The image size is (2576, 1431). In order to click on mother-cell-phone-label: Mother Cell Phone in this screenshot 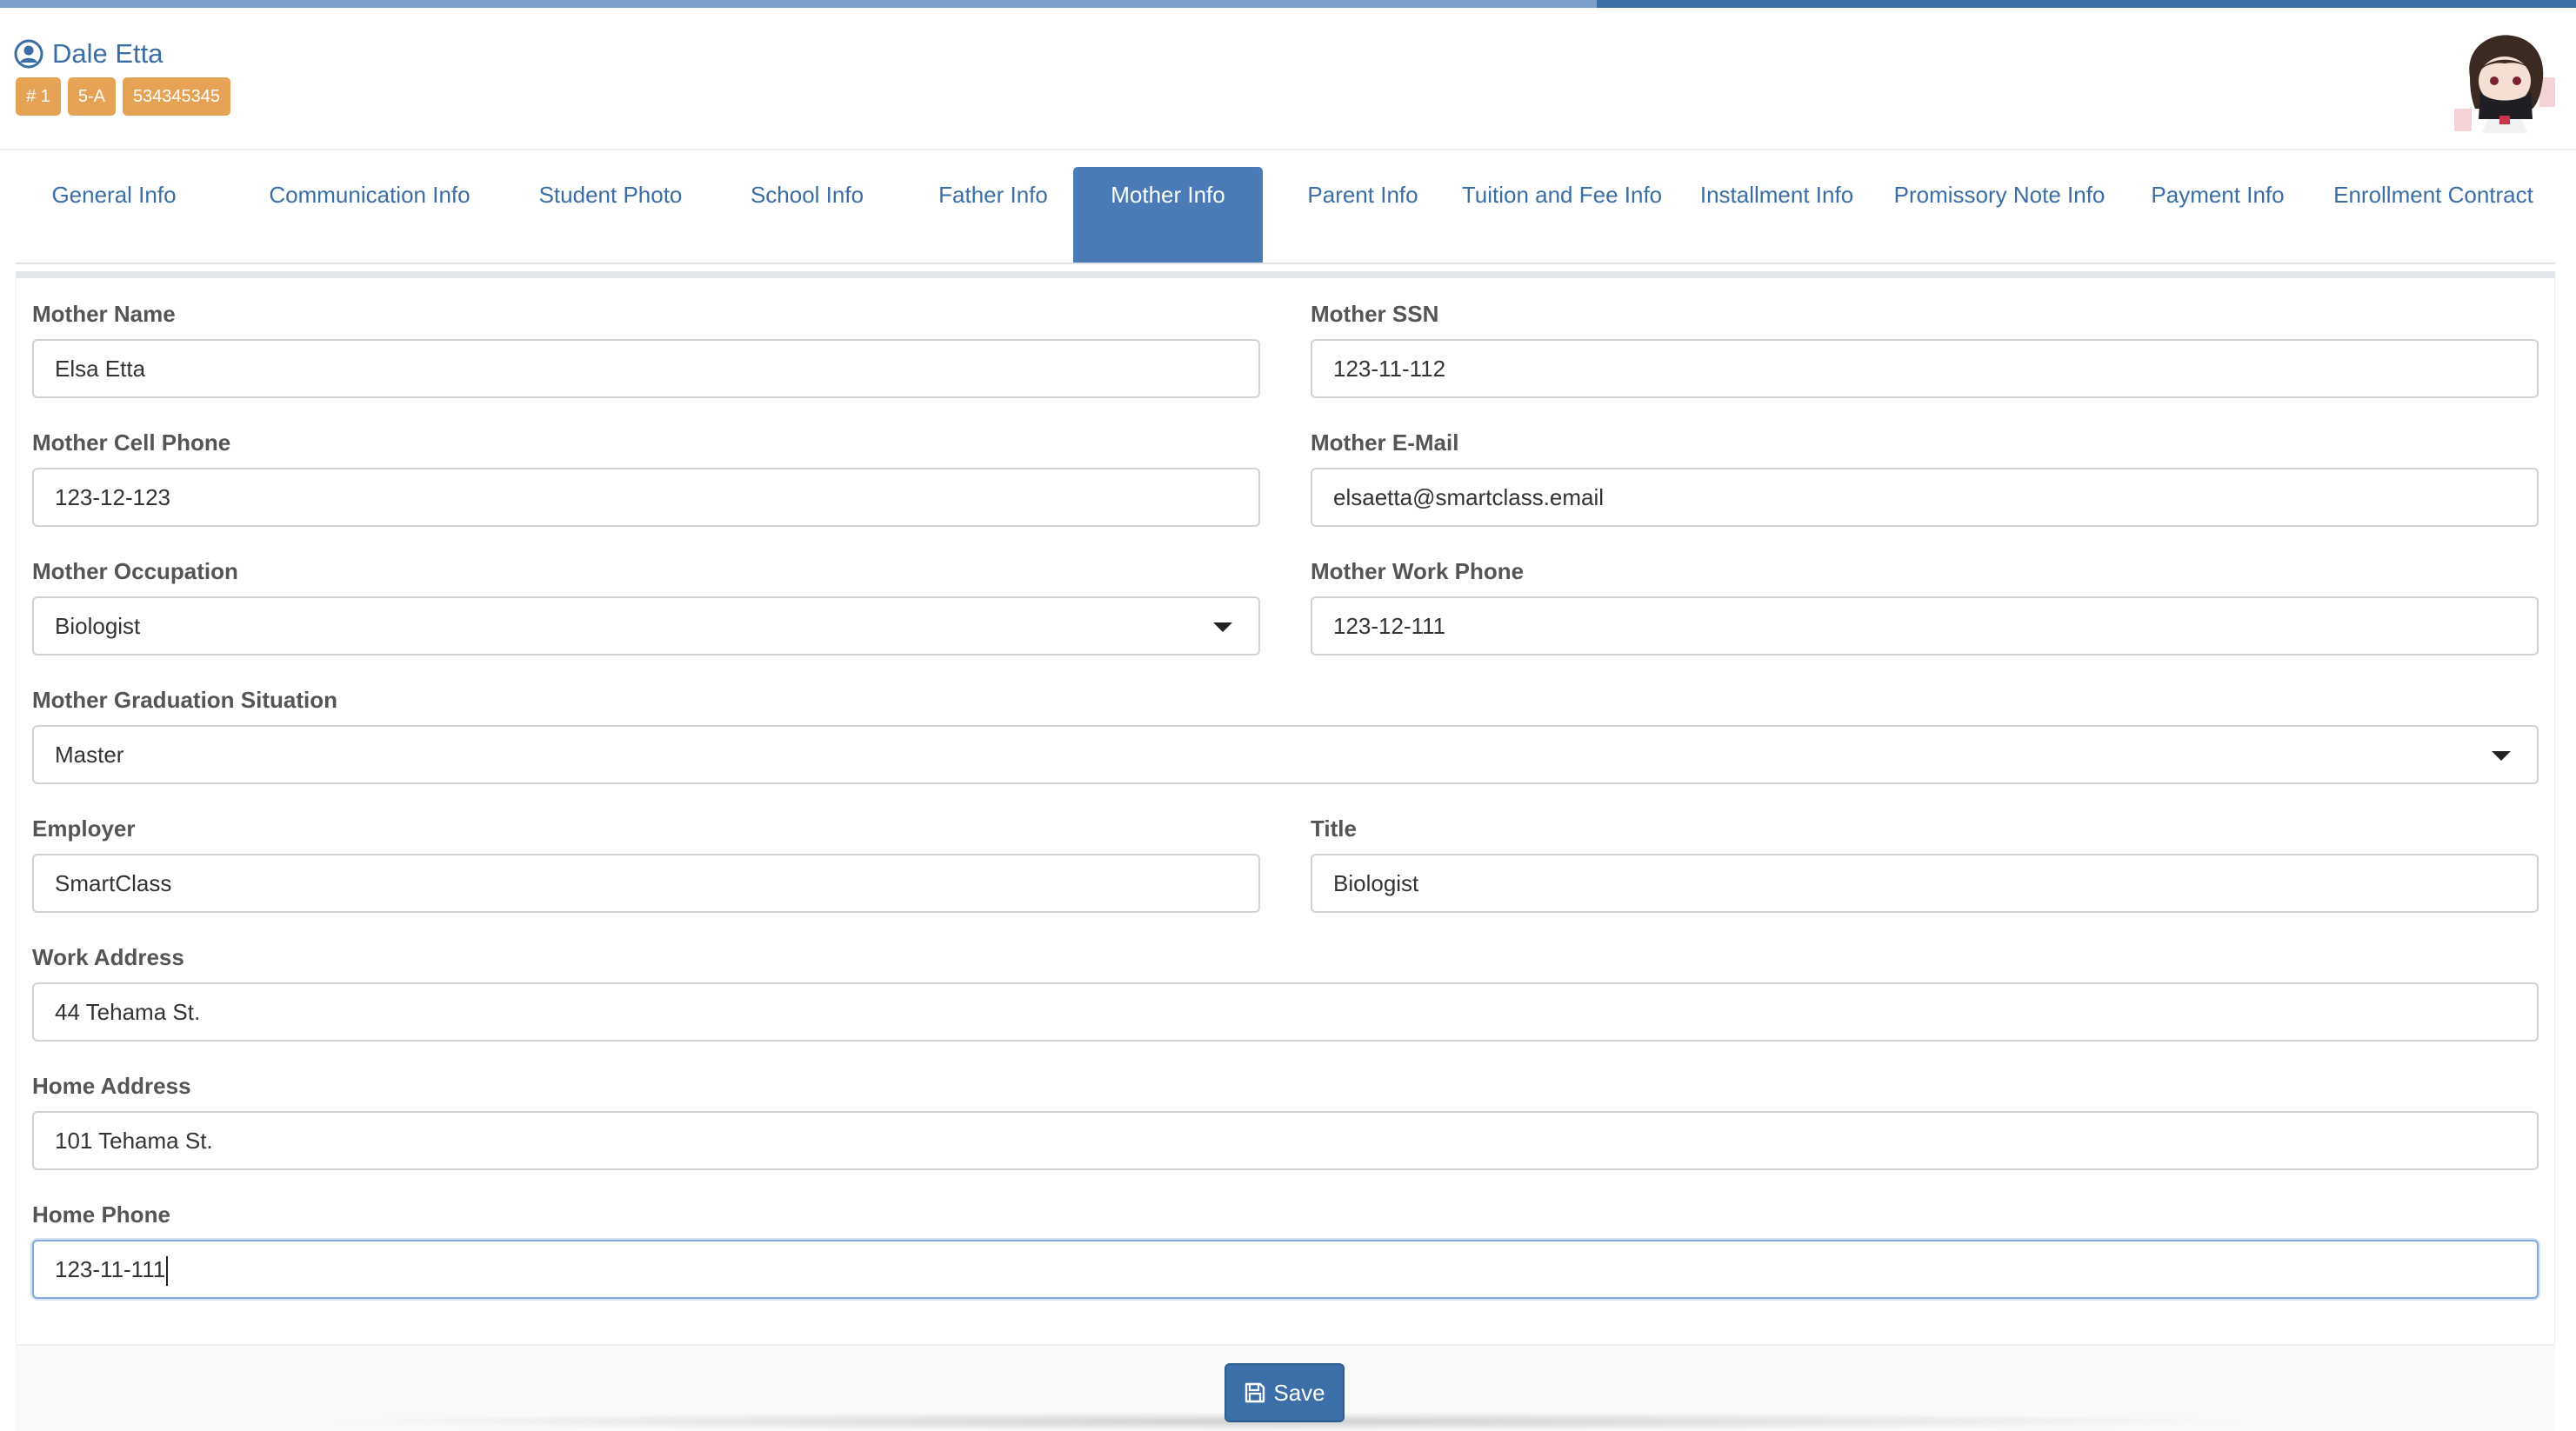, I will do `click(131, 442)`.